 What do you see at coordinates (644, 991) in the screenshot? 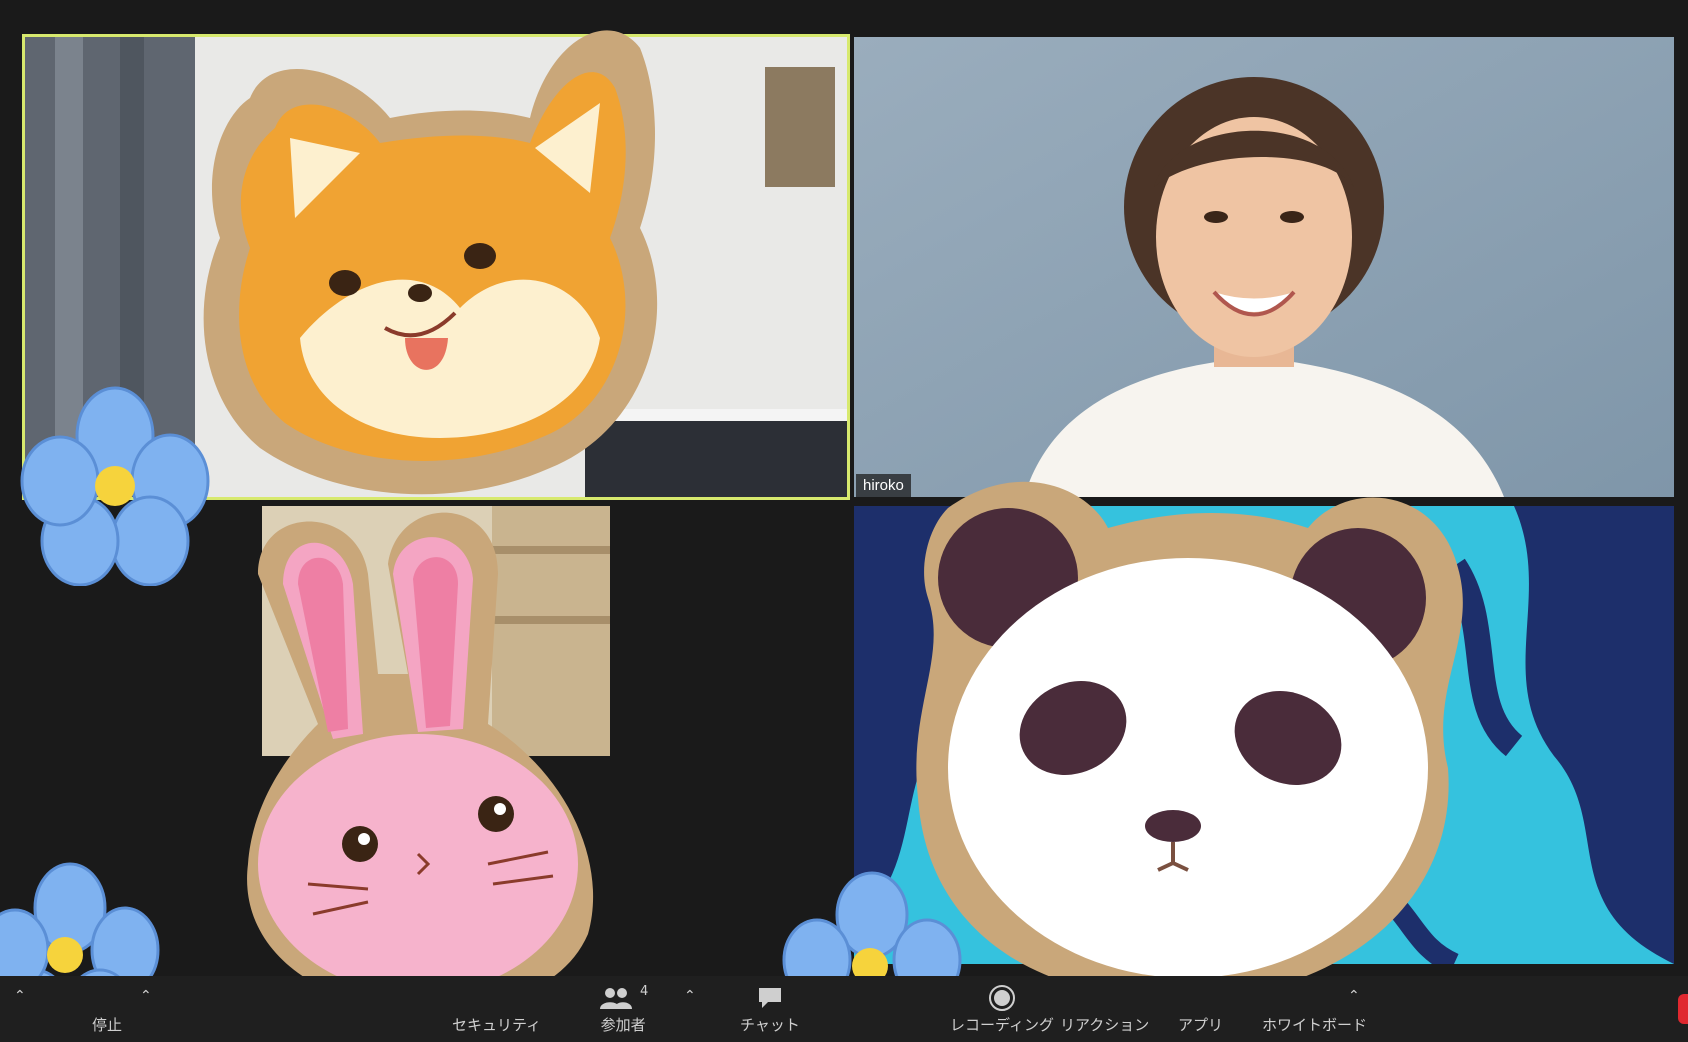
I see `participants-count: 4` at bounding box center [644, 991].